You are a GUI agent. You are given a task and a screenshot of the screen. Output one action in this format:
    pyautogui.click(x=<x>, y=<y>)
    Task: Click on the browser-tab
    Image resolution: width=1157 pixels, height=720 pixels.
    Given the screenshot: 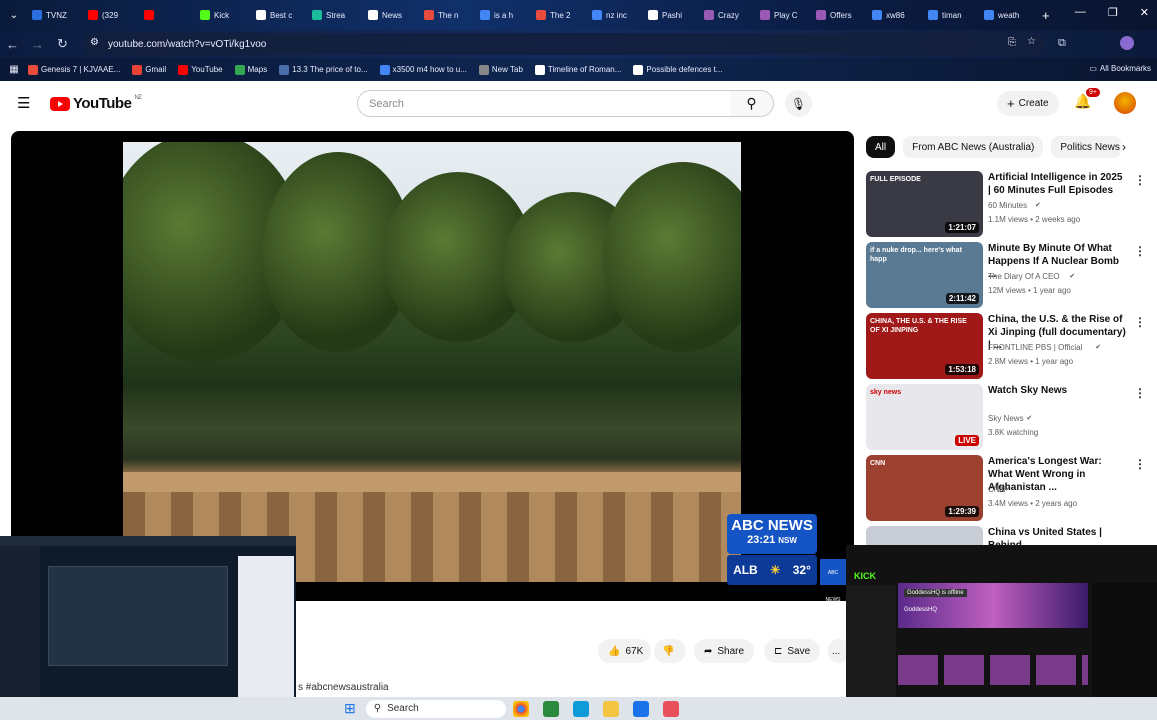 What is the action you would take?
    pyautogui.click(x=168, y=15)
    